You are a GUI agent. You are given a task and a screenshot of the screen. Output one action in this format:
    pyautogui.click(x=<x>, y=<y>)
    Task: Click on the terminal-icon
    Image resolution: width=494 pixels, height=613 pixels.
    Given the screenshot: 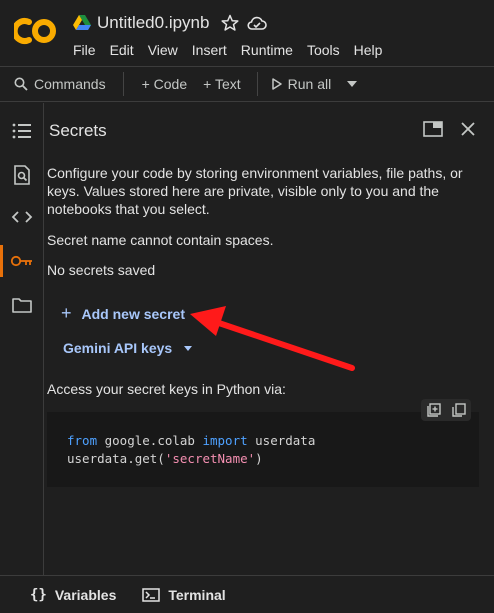 What is the action you would take?
    pyautogui.click(x=151, y=594)
    